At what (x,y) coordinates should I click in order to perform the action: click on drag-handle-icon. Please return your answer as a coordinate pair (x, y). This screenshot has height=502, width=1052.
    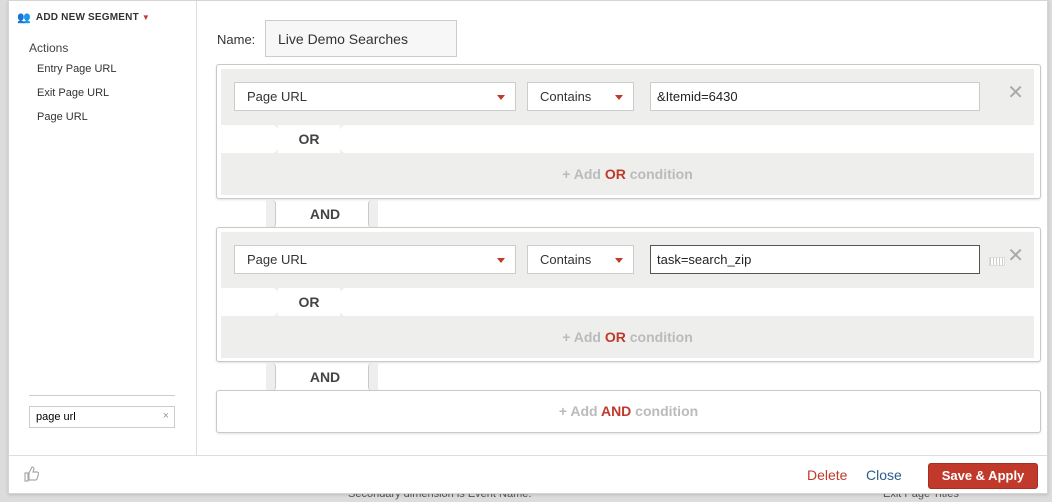
    Looking at the image, I should click on (997, 261).